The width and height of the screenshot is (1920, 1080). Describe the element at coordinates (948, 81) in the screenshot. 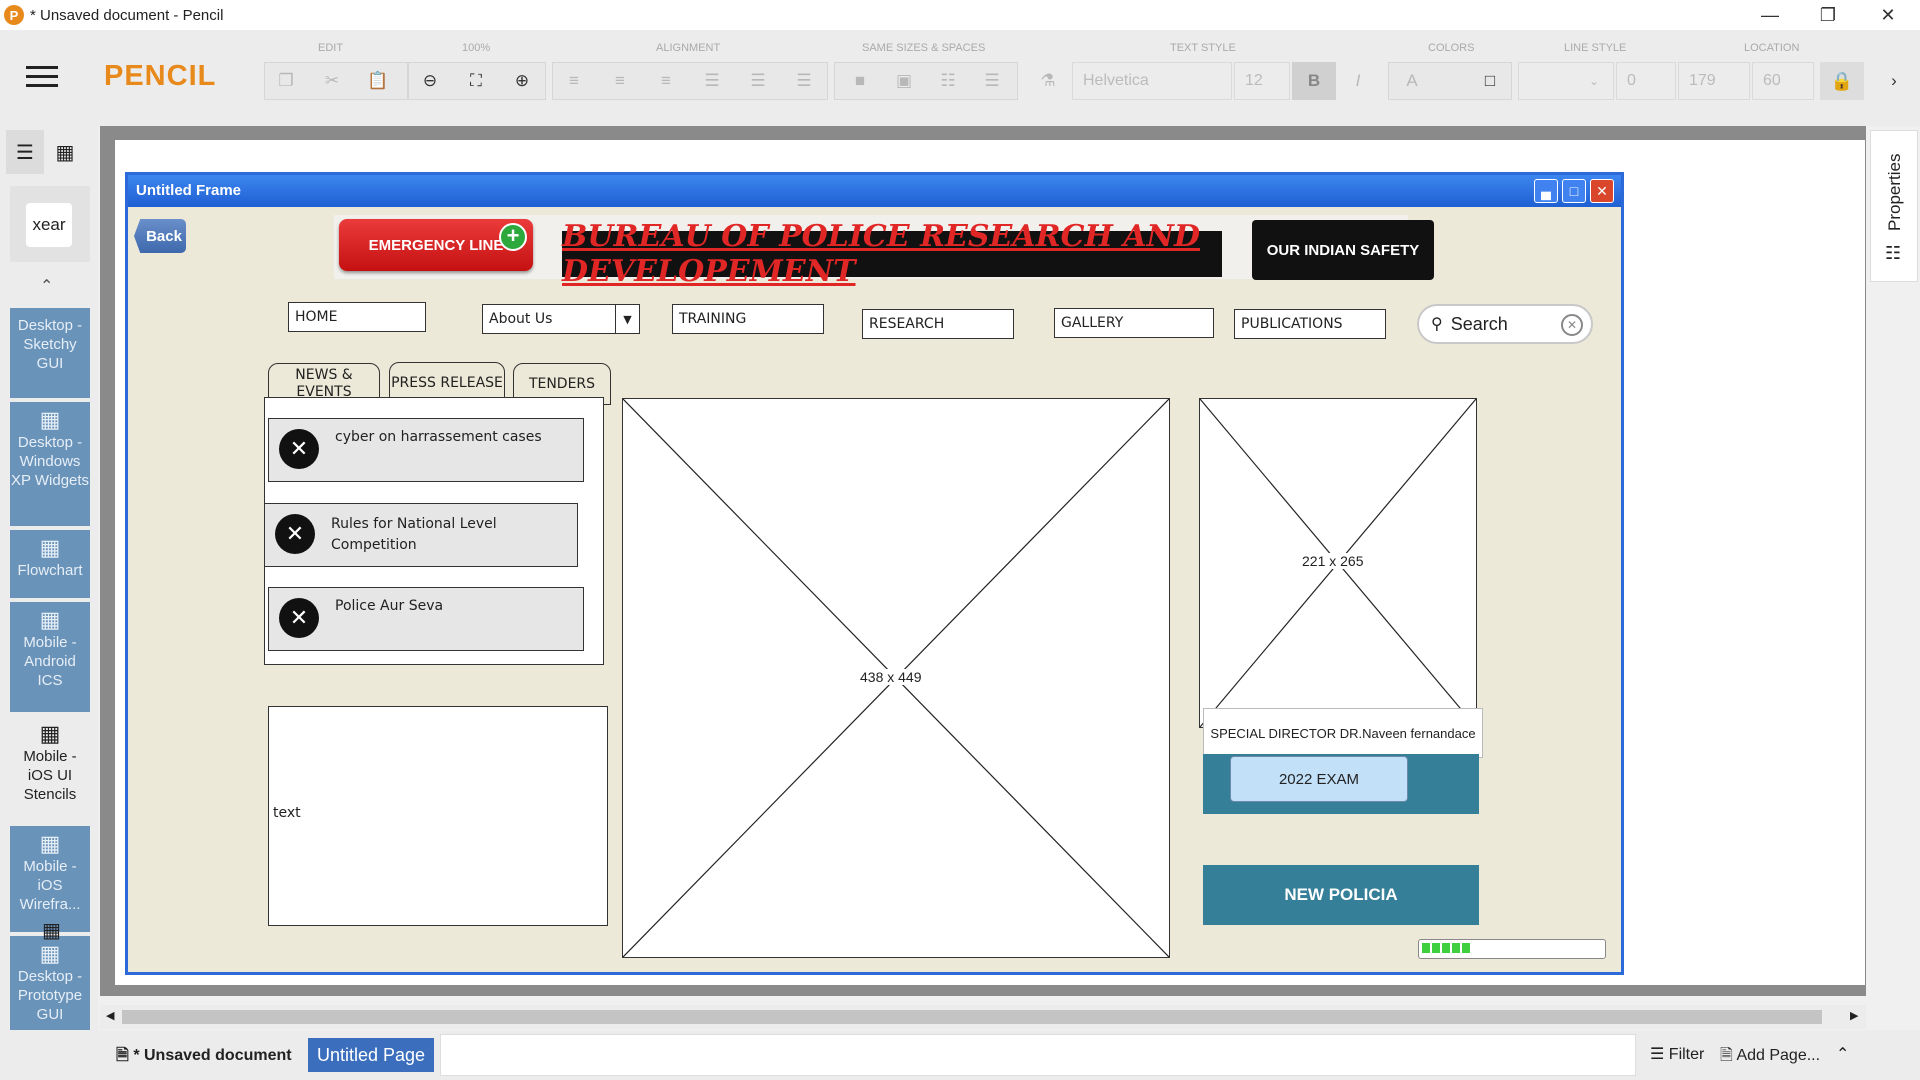

I see `space-horizontal-icon: ☷` at that location.